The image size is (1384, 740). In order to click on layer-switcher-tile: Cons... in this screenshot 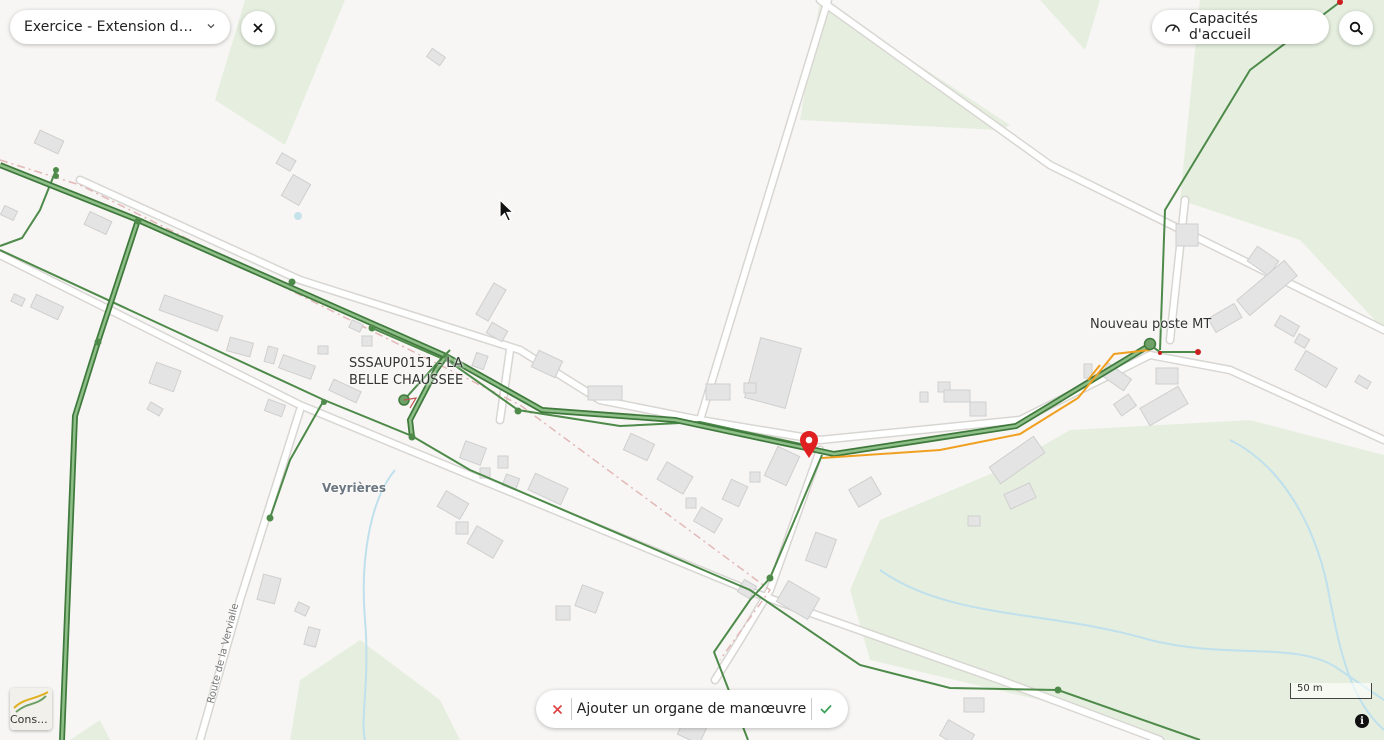, I will do `click(31, 709)`.